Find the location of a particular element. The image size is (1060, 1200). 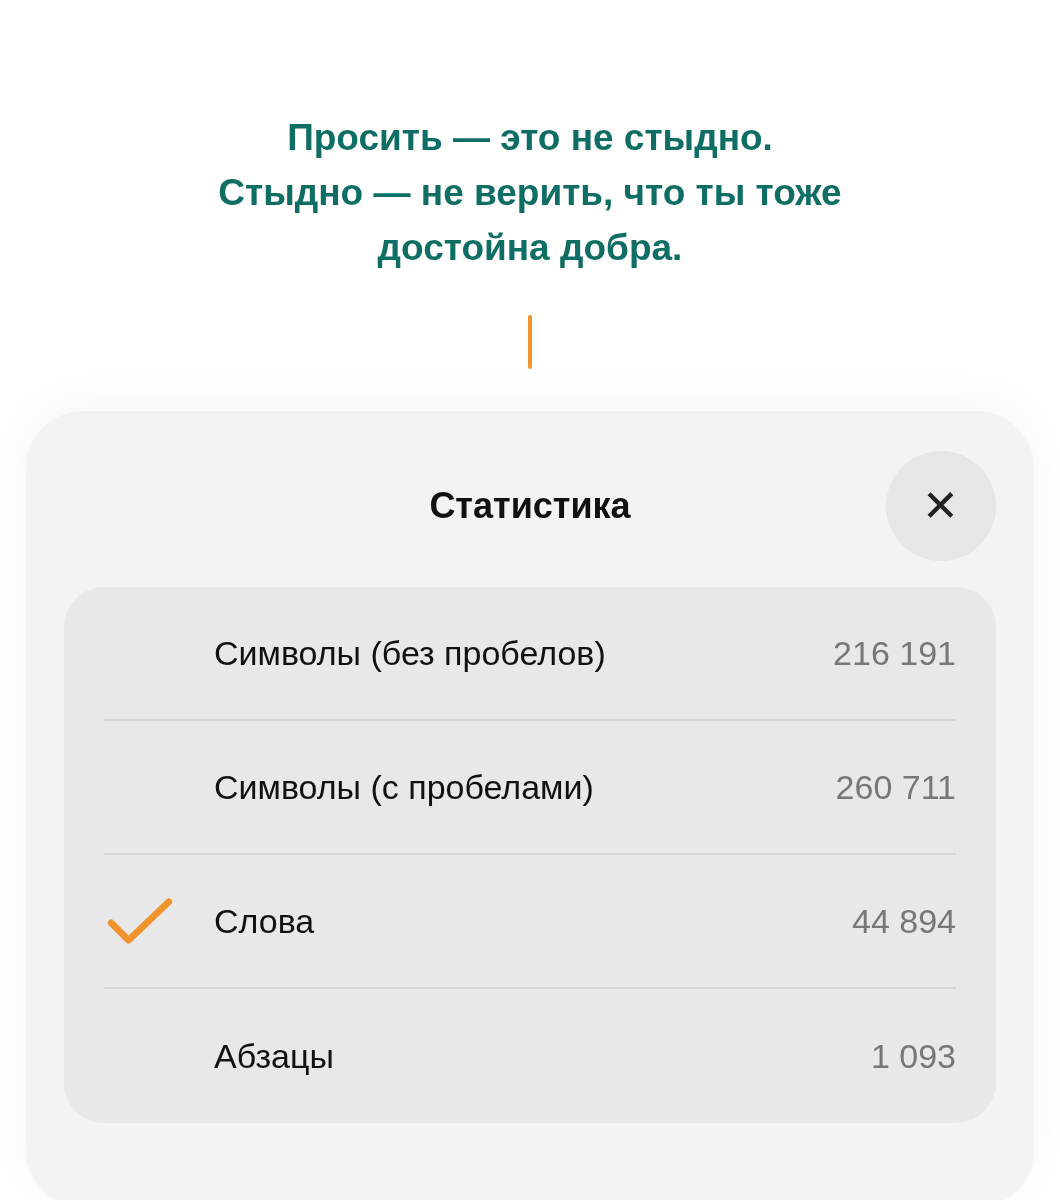

statistic-row: Слова 44 894 is located at coordinates (530, 922).